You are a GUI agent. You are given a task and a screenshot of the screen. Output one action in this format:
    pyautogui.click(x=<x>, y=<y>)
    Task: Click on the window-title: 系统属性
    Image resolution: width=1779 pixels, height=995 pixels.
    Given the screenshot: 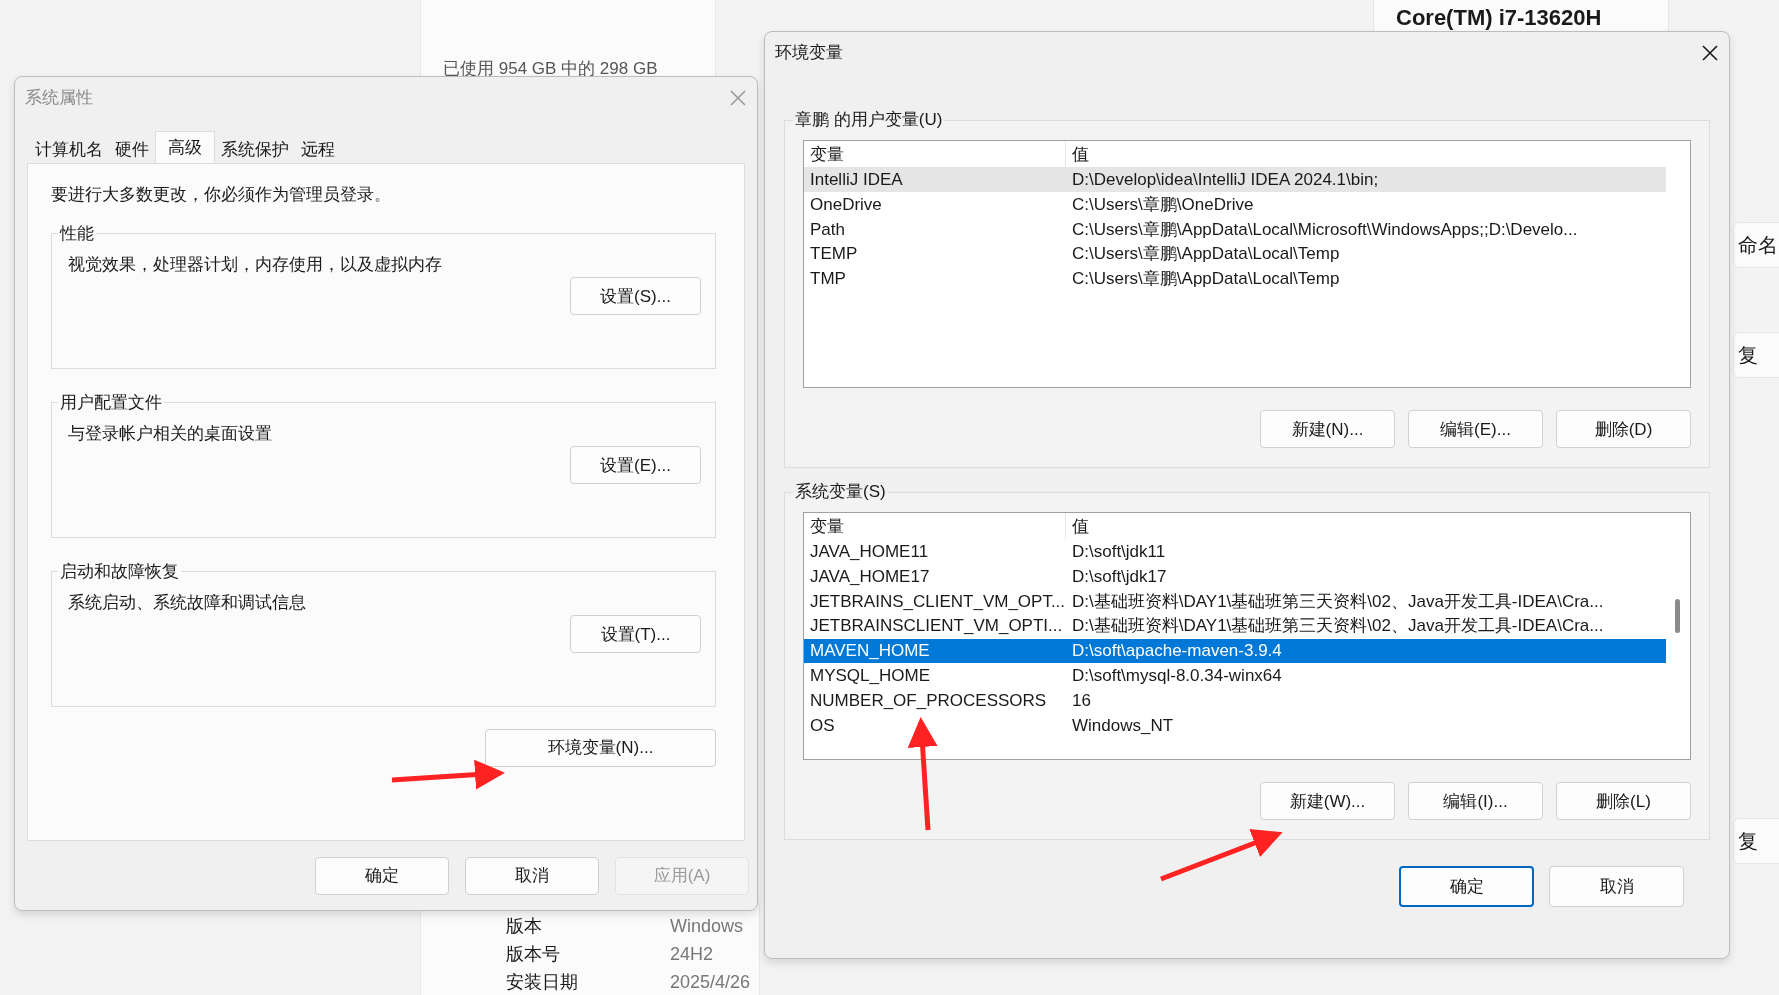 What is the action you would take?
    pyautogui.click(x=59, y=98)
    